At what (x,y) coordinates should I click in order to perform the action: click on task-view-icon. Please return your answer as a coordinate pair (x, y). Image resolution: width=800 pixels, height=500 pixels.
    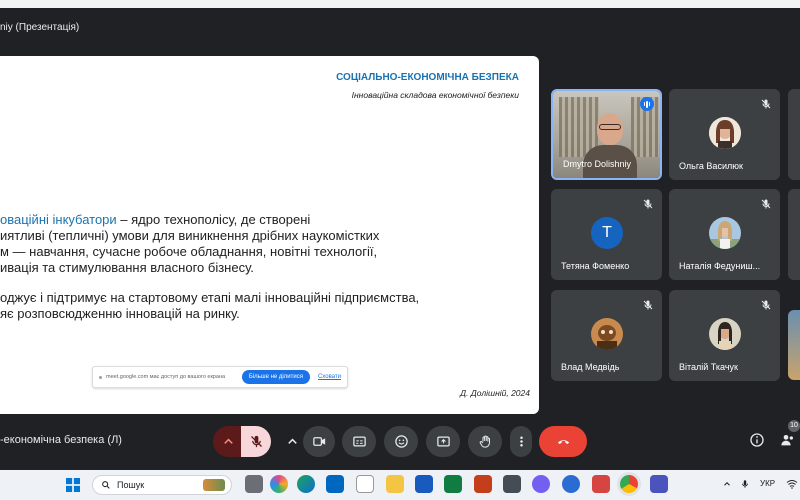
    Looking at the image, I should click on (254, 484).